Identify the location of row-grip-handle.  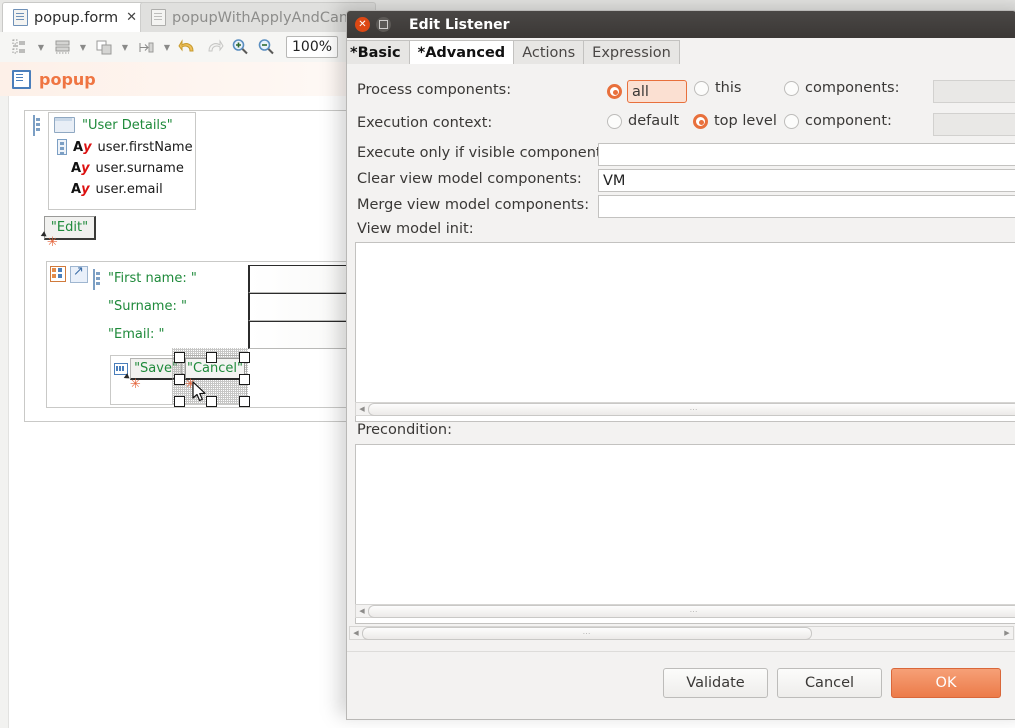
(94, 279).